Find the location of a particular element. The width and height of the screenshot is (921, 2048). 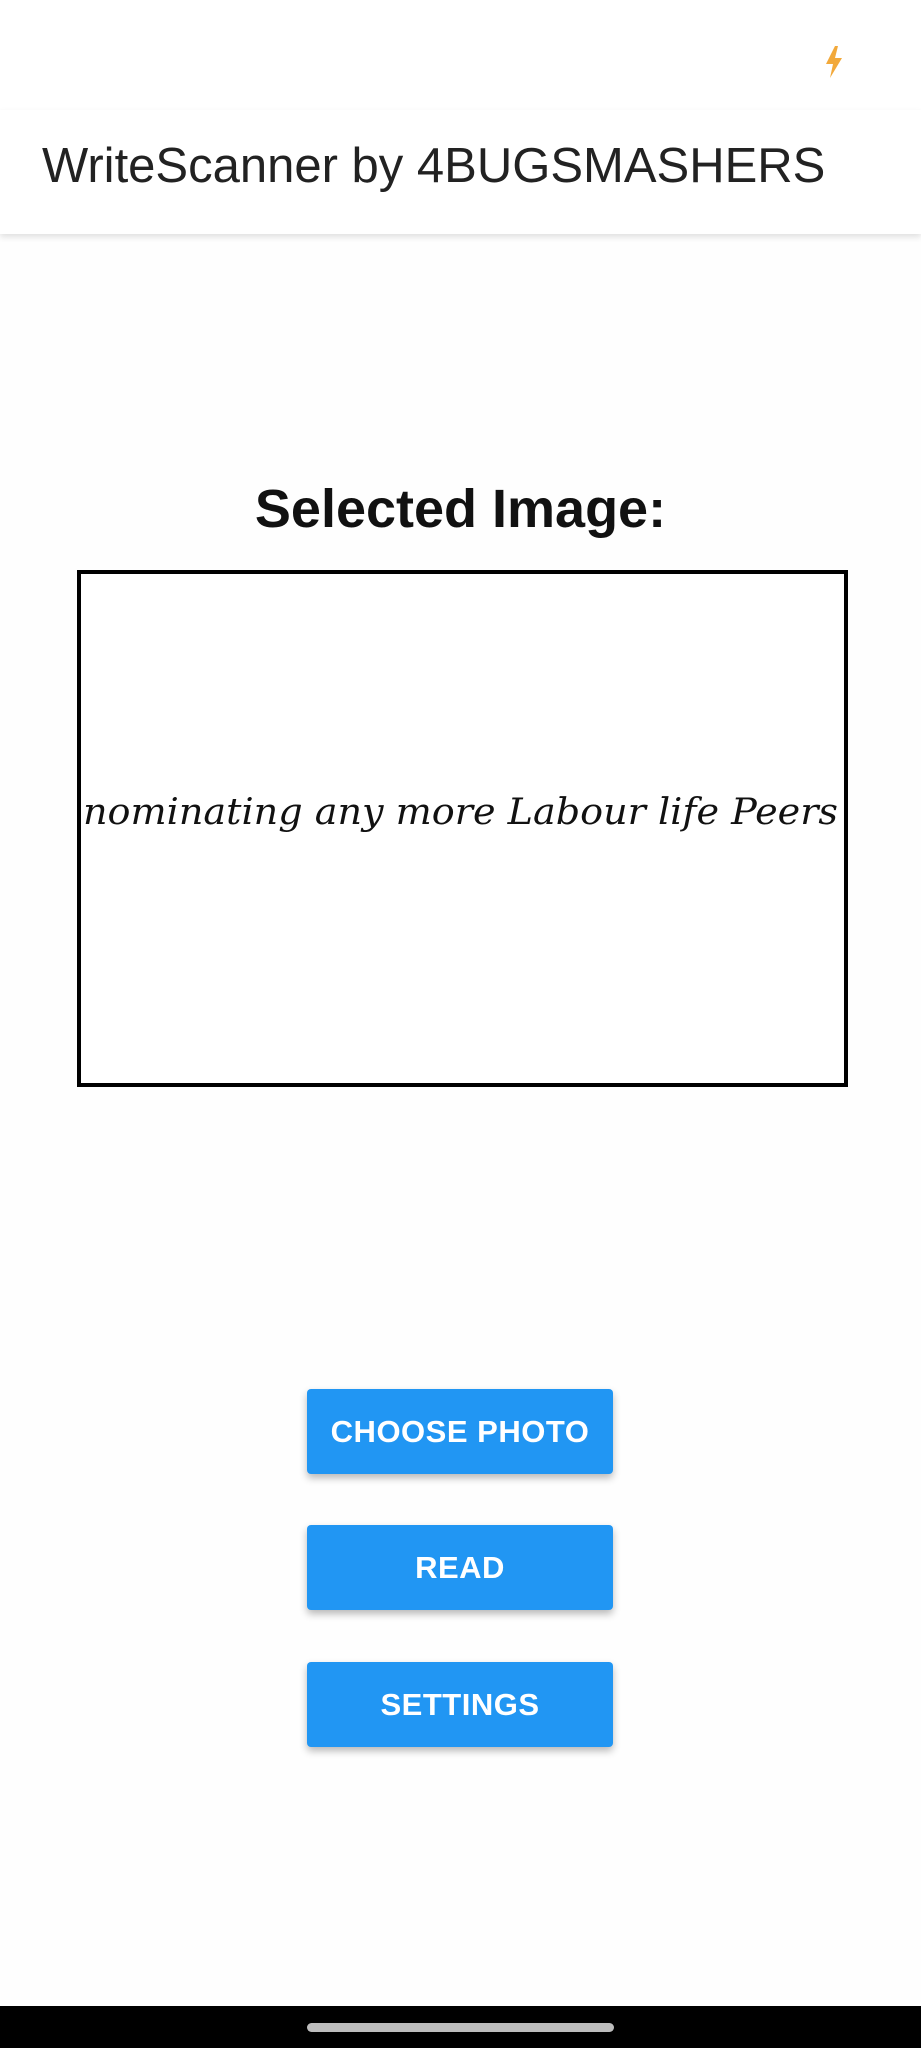

app-title: WriteScanner by 4BUGSMASHERS is located at coordinates (434, 166).